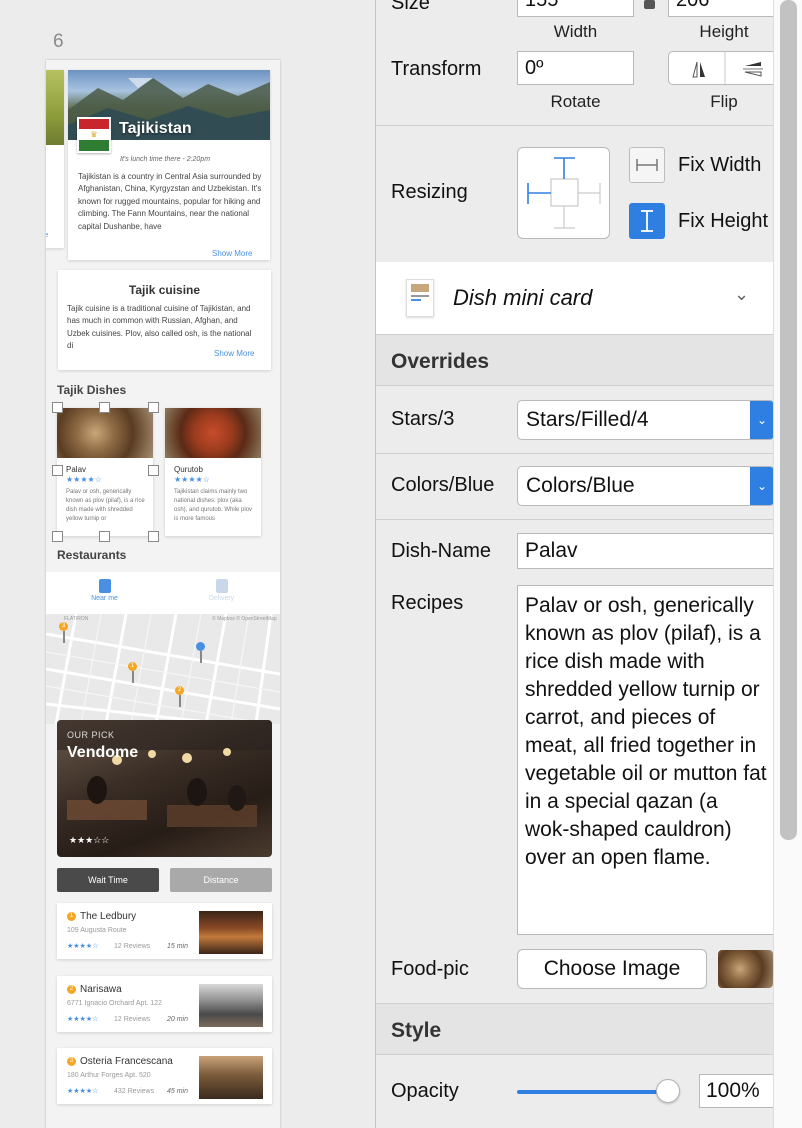  What do you see at coordinates (575, 31) in the screenshot?
I see `width-caption: Width` at bounding box center [575, 31].